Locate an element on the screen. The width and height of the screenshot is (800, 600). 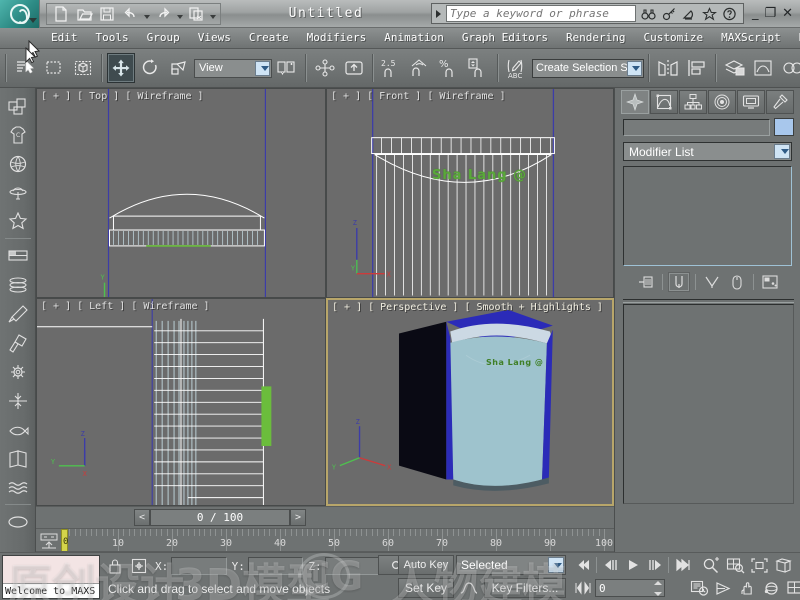
boxes-icon is located at coordinates (18, 105).